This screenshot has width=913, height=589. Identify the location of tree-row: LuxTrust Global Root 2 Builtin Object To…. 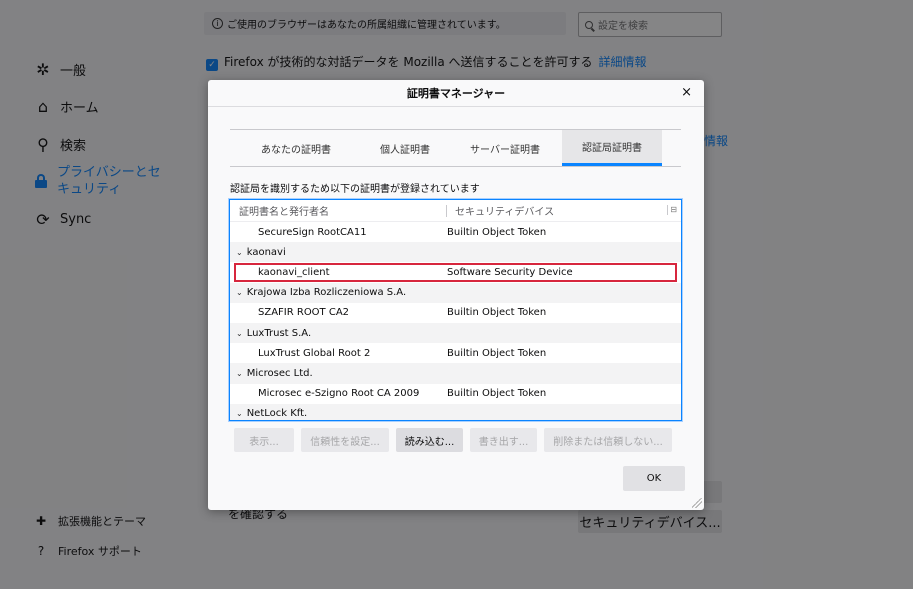
(455, 353).